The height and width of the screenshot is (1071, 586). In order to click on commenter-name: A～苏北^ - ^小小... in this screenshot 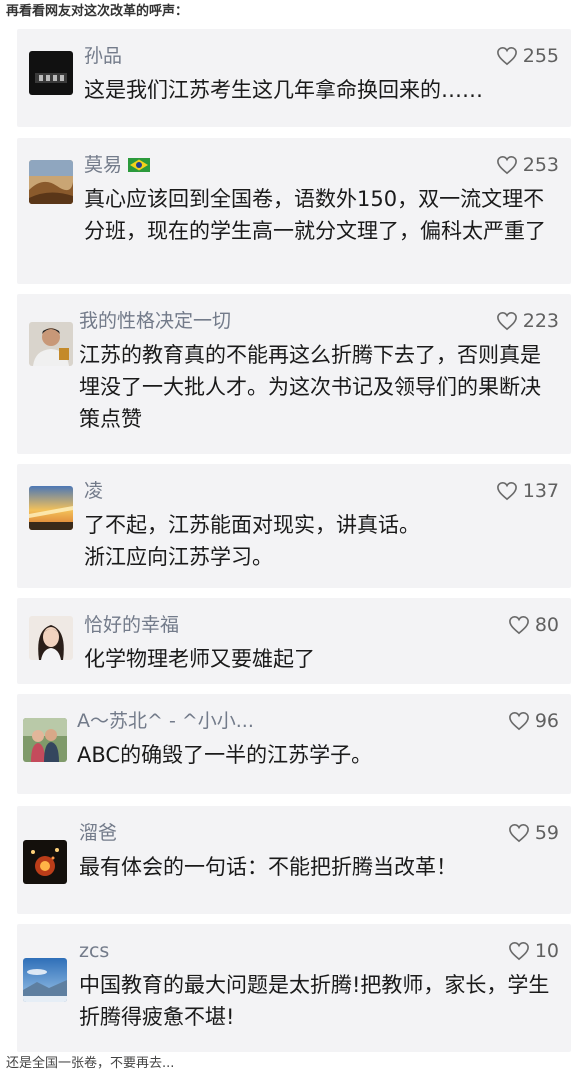, I will do `click(165, 721)`.